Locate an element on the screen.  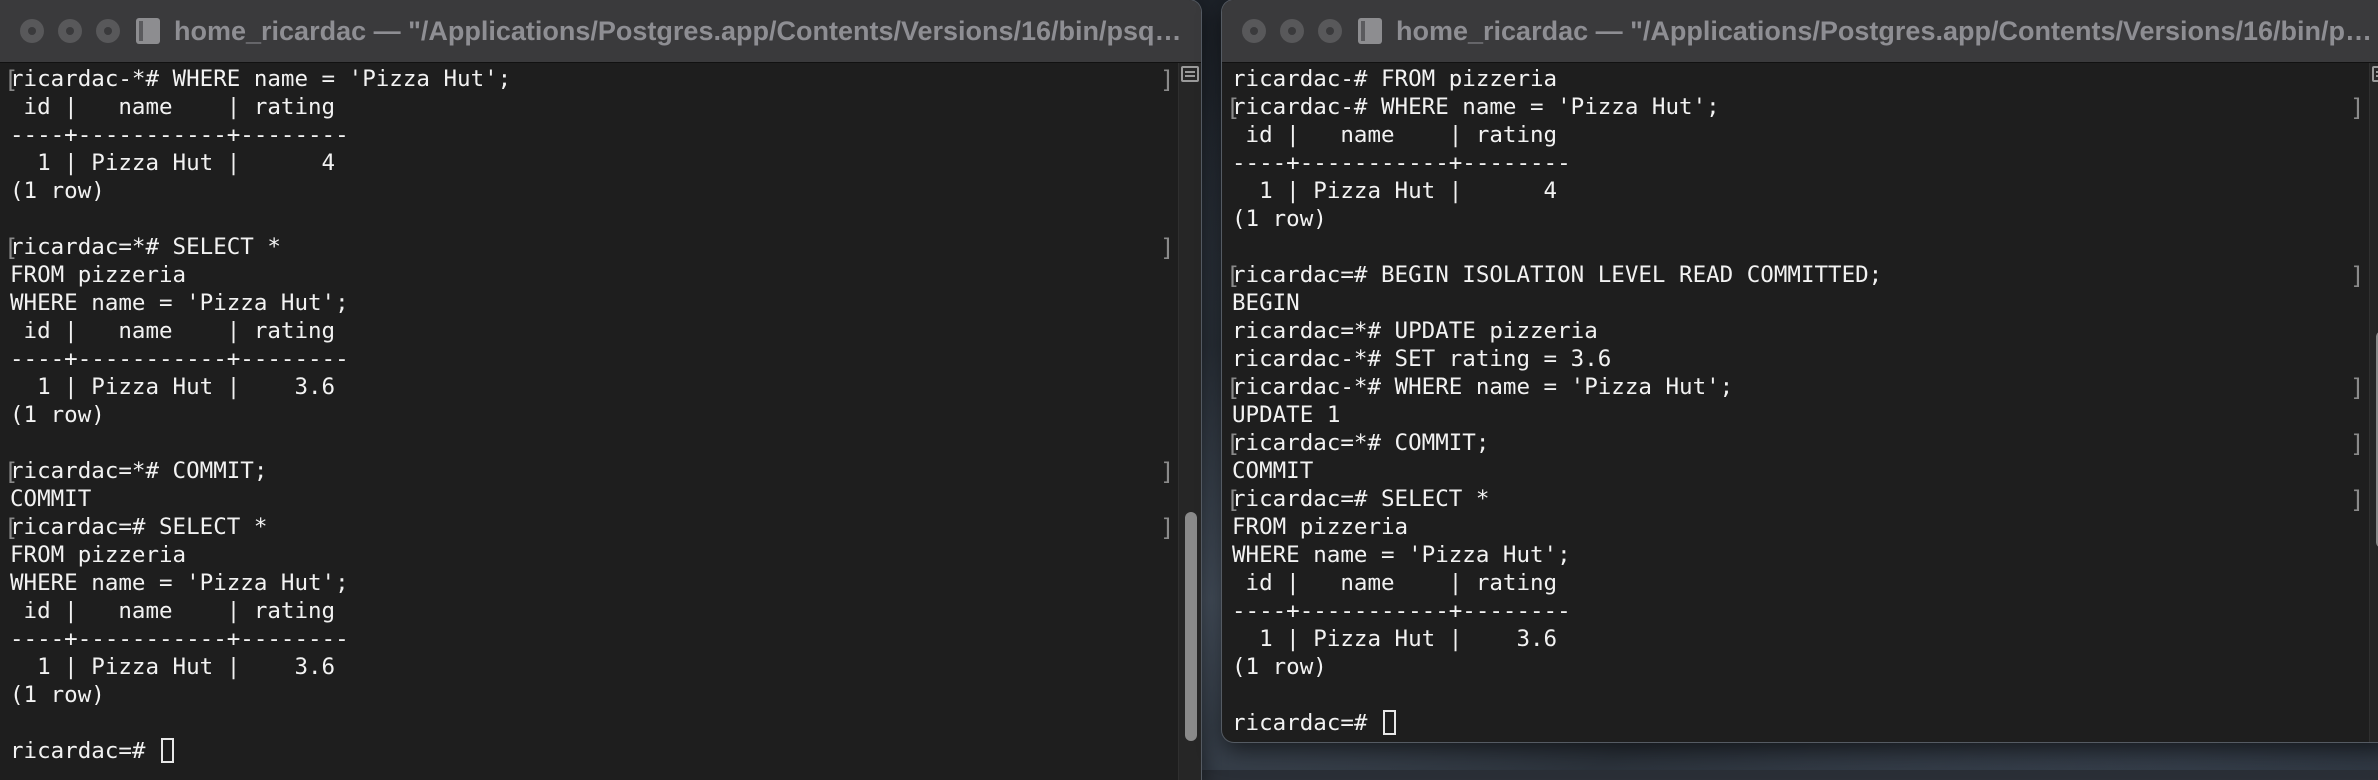
terminal-line-text: ricardac-*# WHERE name = 'Pizza Hut'; is located at coordinates (1483, 387).